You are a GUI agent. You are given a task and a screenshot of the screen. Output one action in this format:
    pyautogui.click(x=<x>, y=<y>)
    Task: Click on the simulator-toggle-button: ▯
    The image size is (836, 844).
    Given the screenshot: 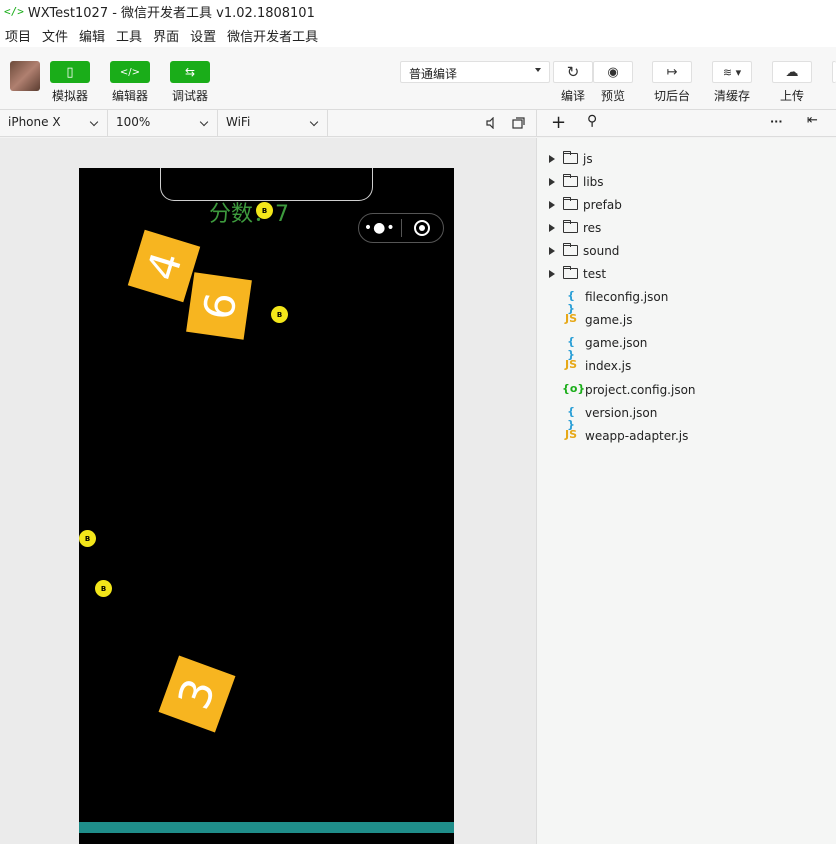 What is the action you would take?
    pyautogui.click(x=70, y=72)
    